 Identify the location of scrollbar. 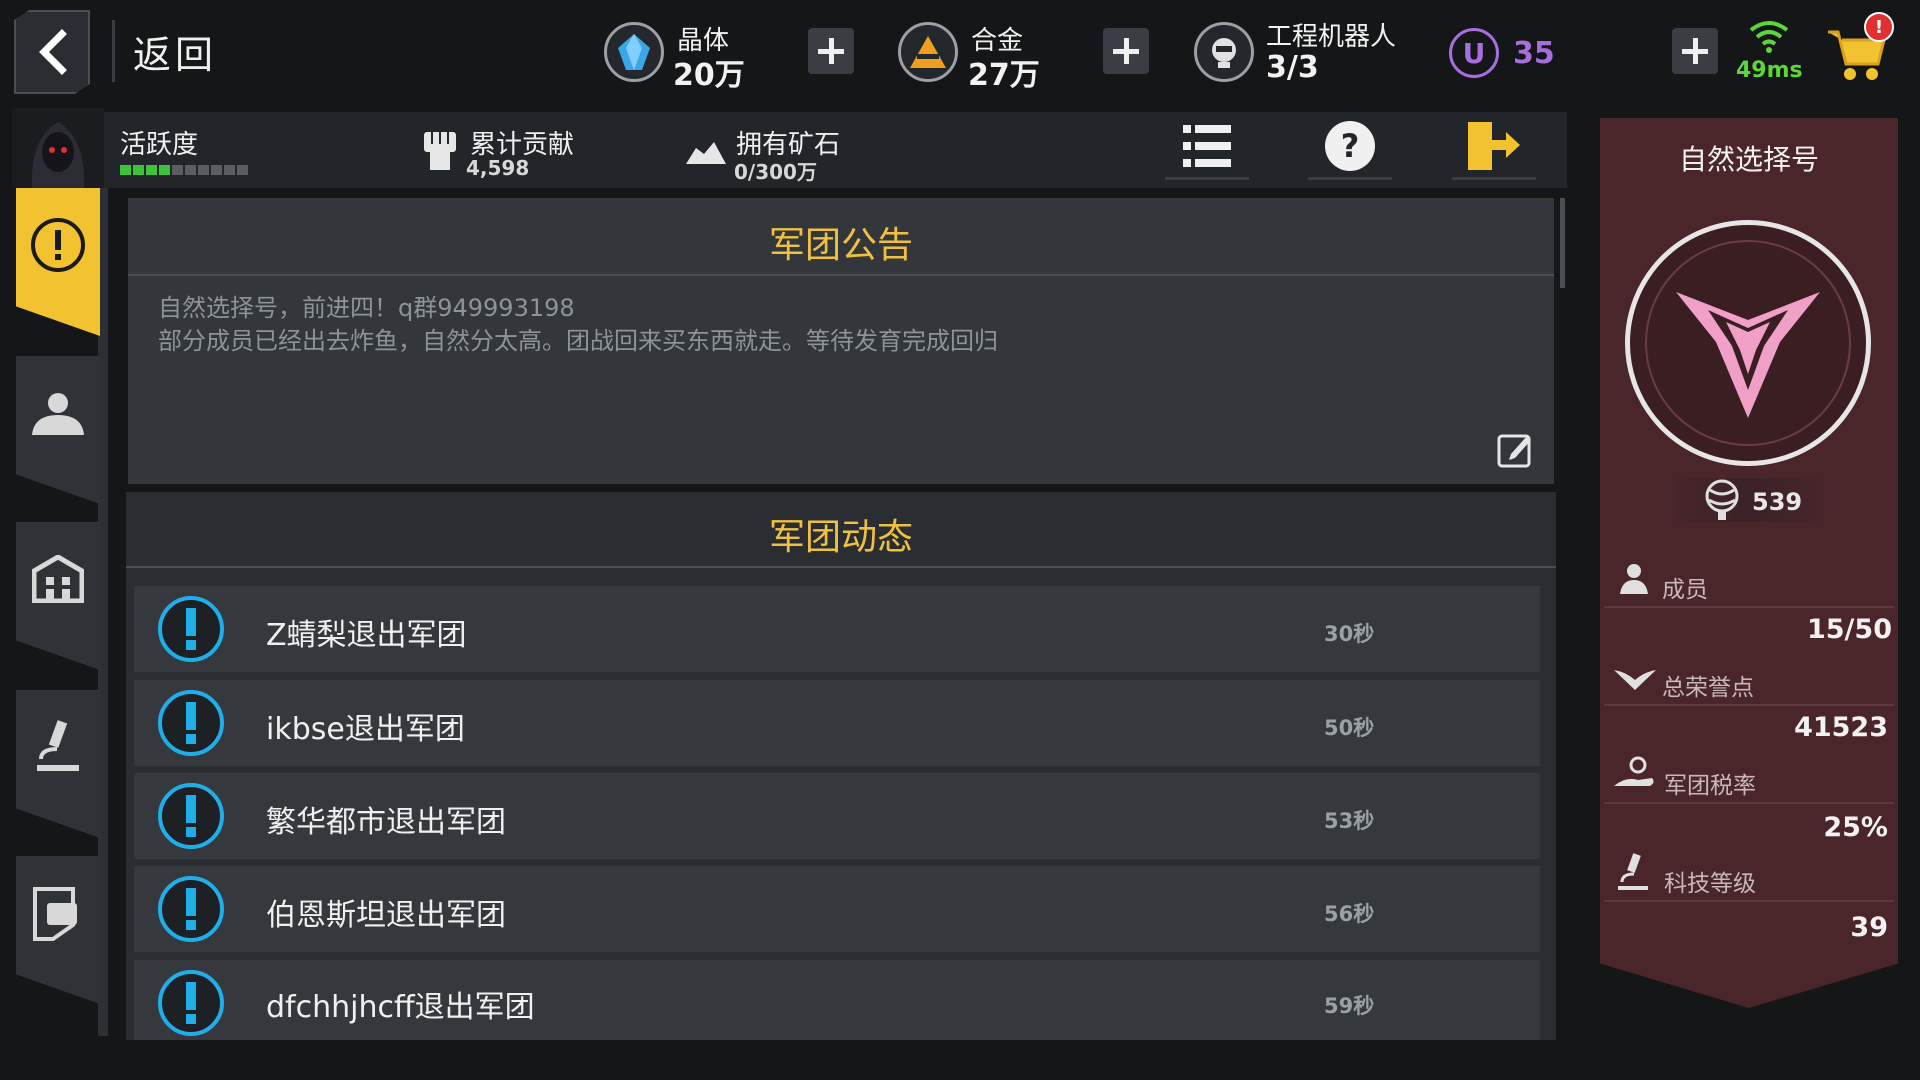
(1562, 243).